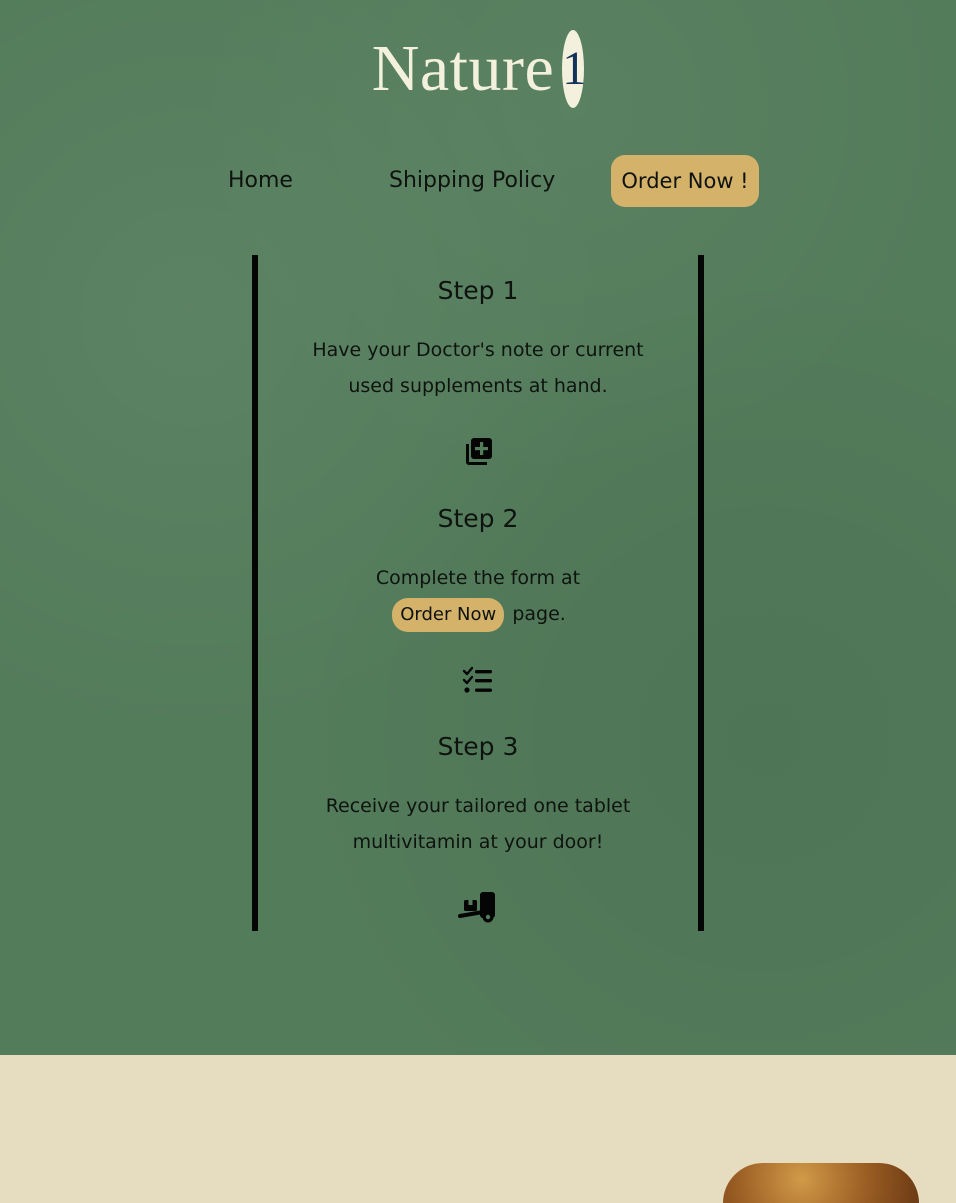  I want to click on bottom-section, so click(478, 1129).